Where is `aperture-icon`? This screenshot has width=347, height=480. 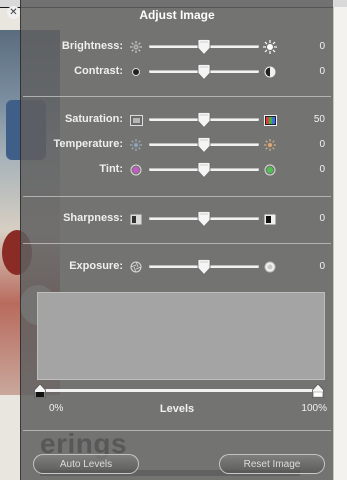
aperture-icon is located at coordinates (136, 267).